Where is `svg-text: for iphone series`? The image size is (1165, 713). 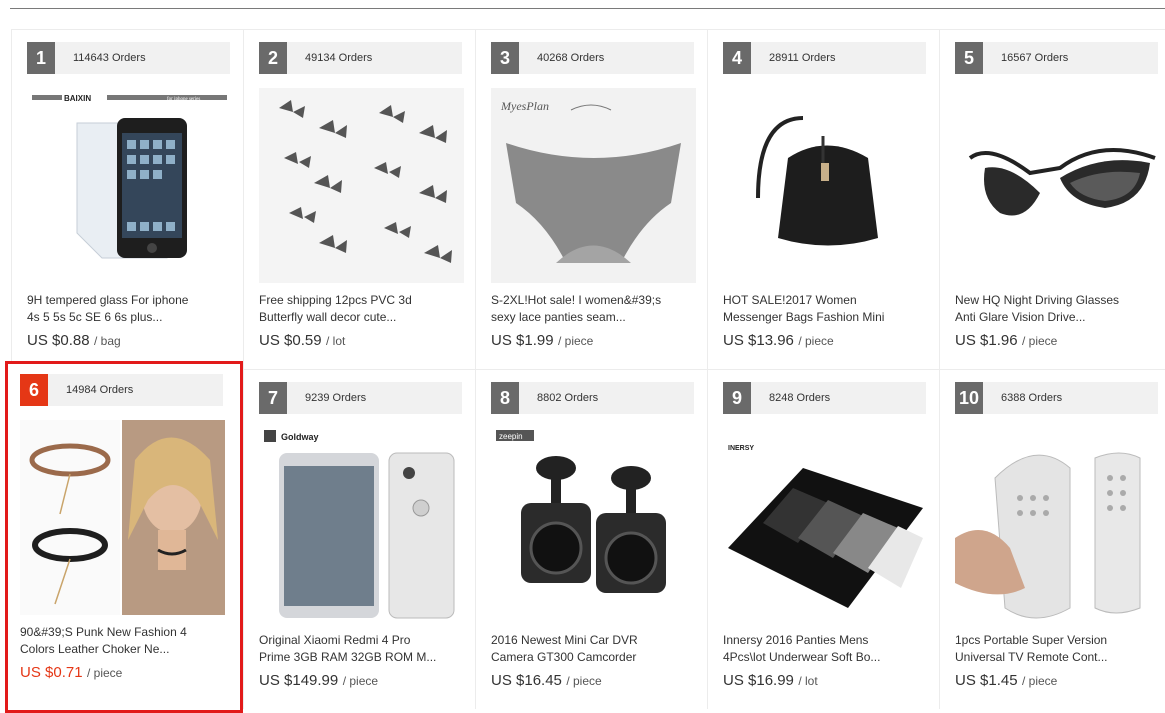 svg-text: for iphone series is located at coordinates (183, 99).